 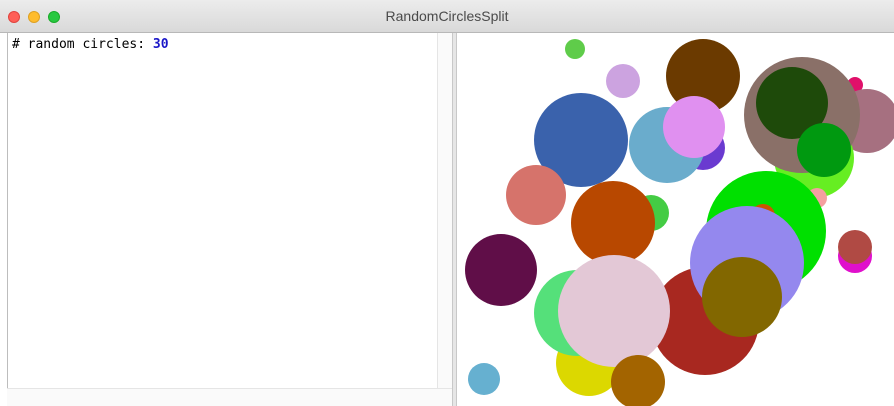 I want to click on horizontal-scrollbar, so click(x=229, y=397).